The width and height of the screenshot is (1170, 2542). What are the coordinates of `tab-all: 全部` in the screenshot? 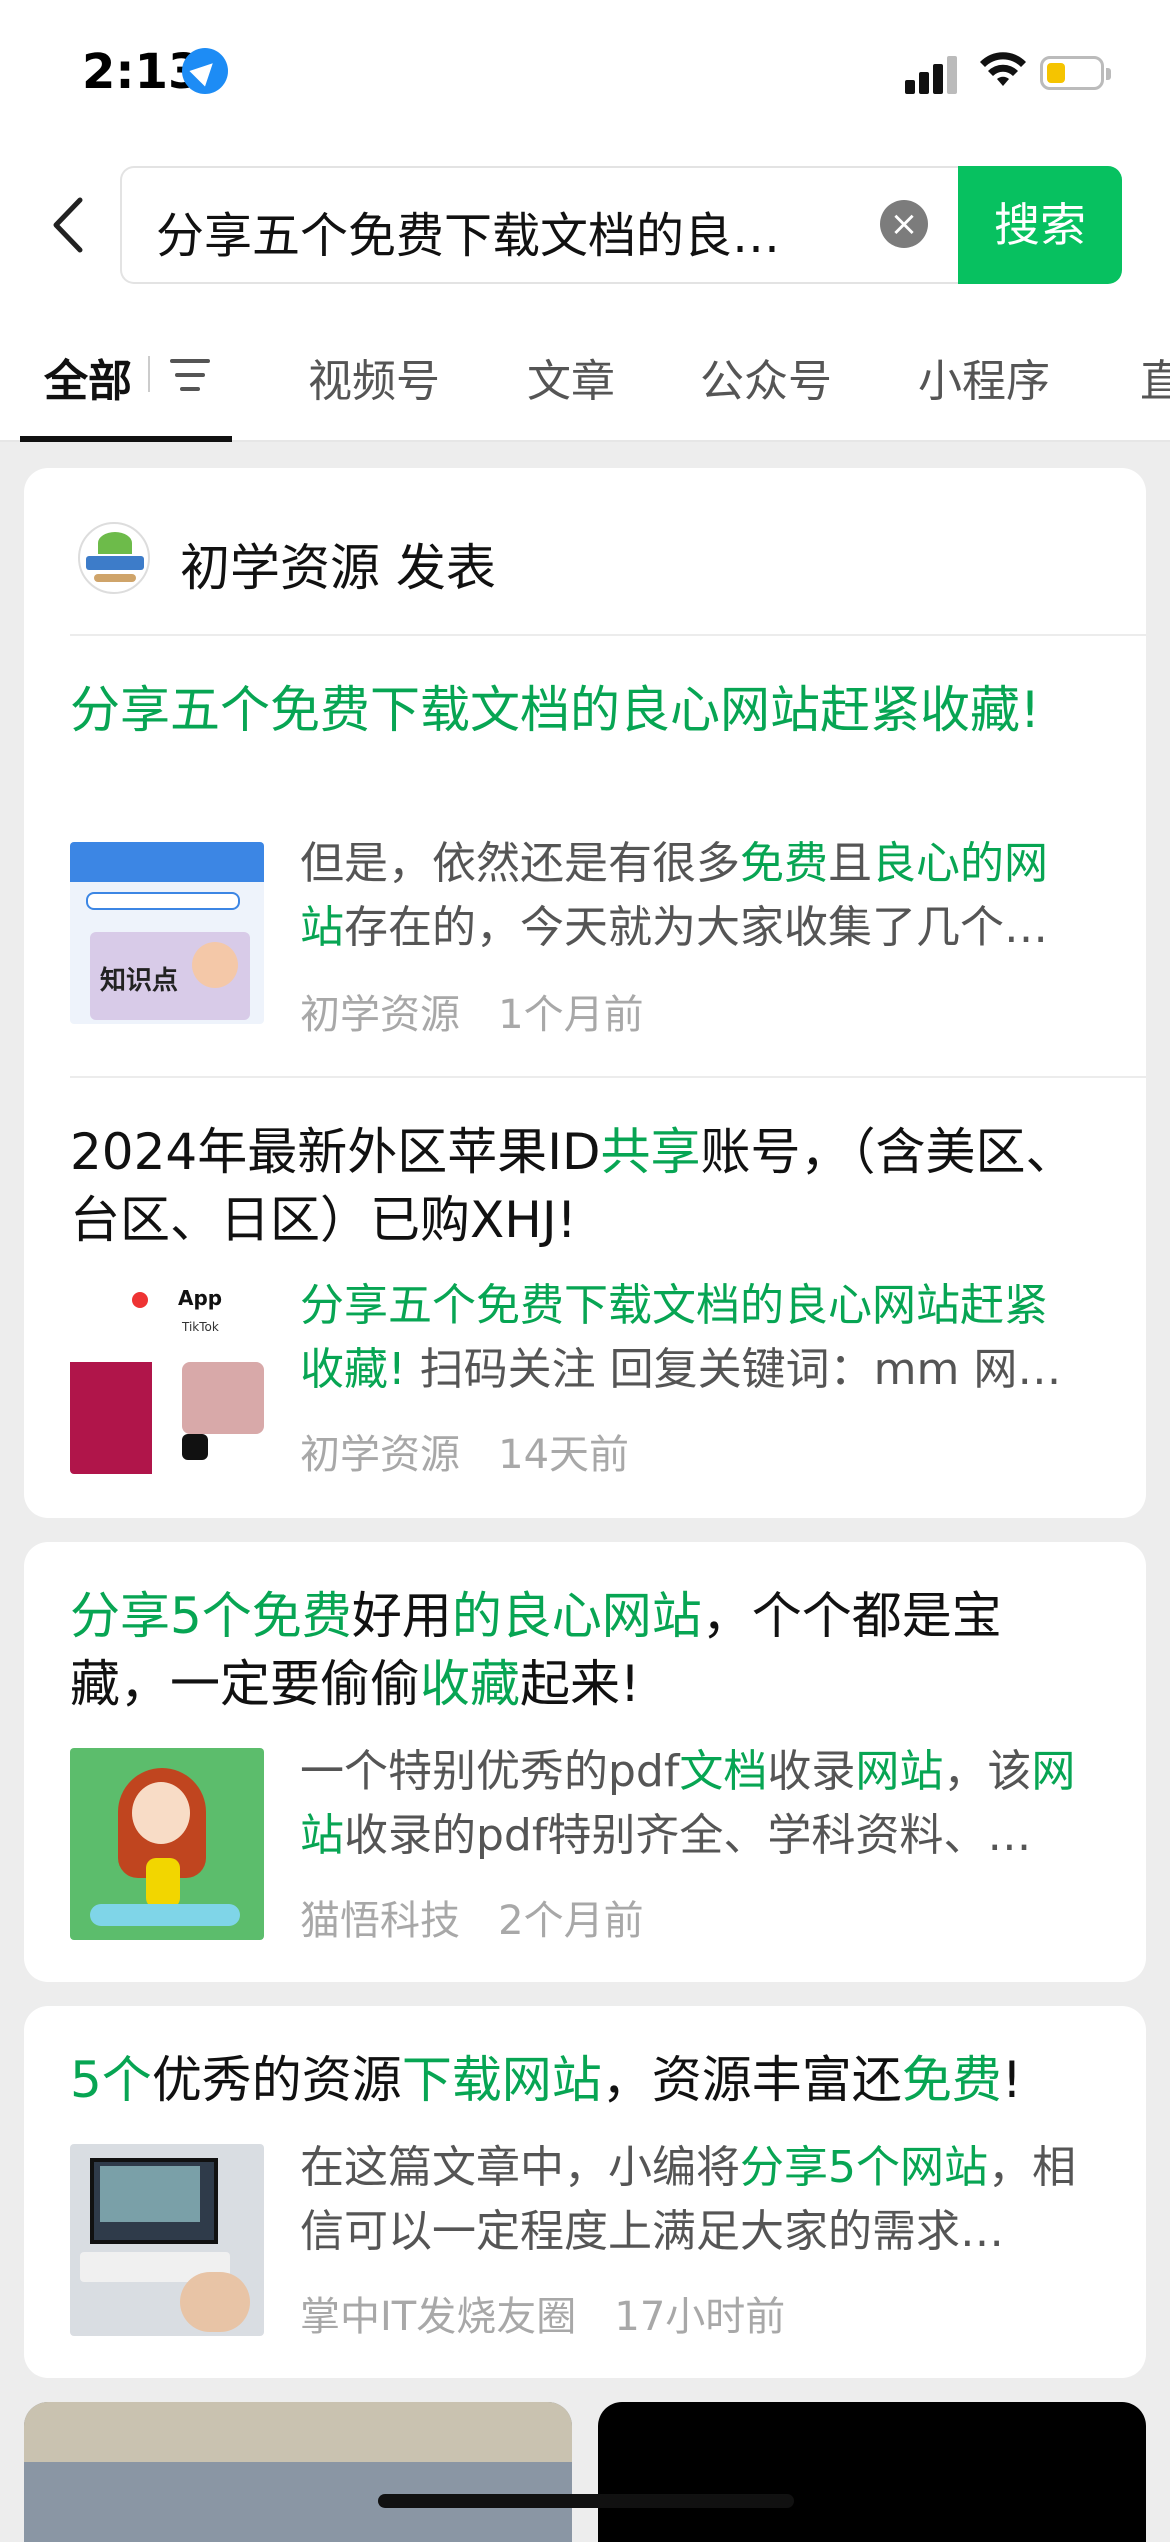 It's located at (88, 377).